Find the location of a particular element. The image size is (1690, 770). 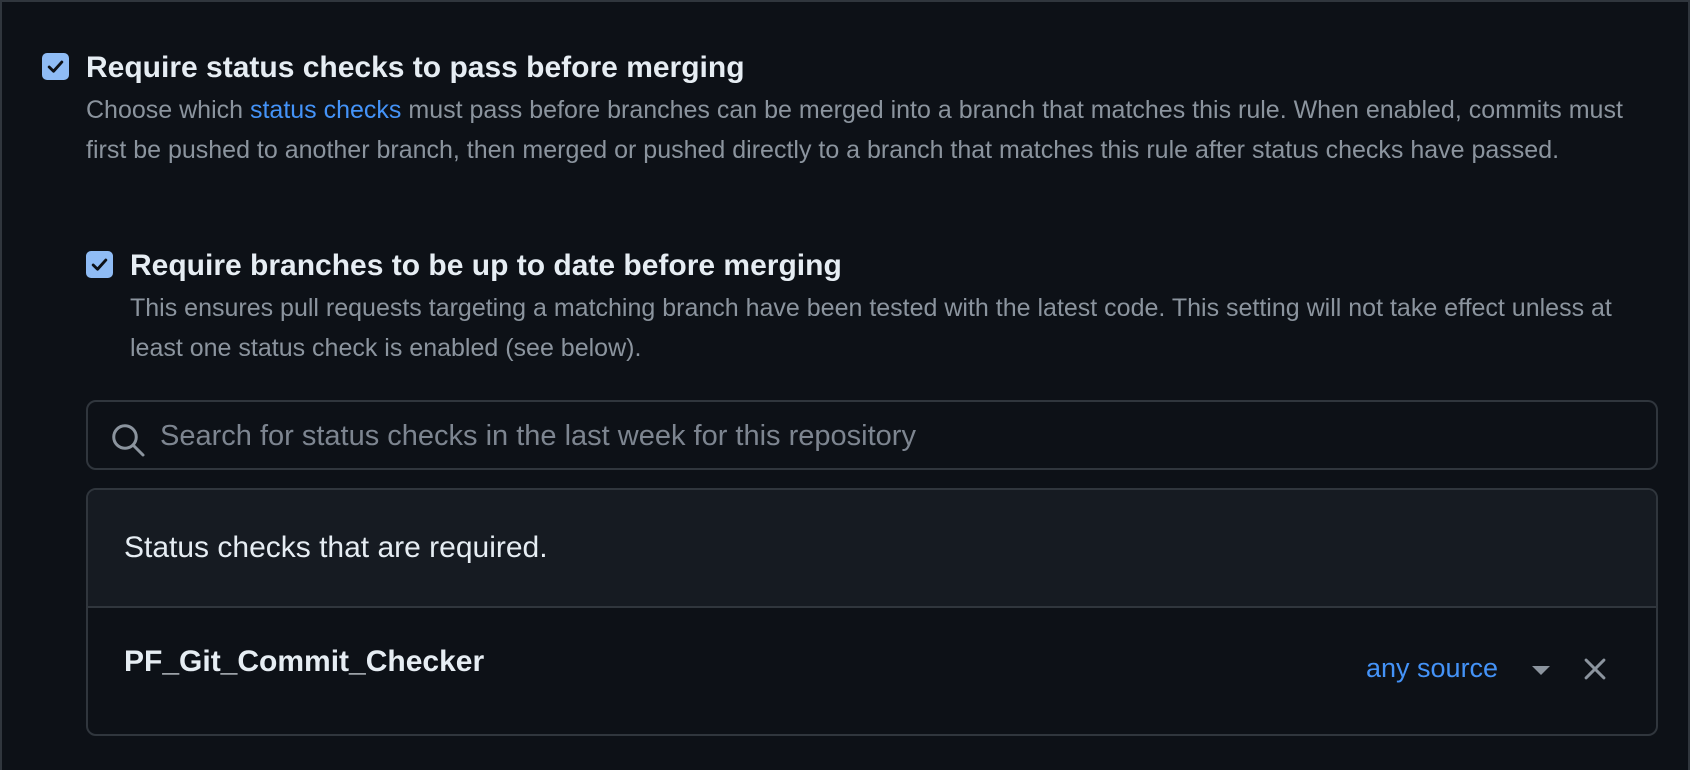

status-check-search-input is located at coordinates (895, 436).